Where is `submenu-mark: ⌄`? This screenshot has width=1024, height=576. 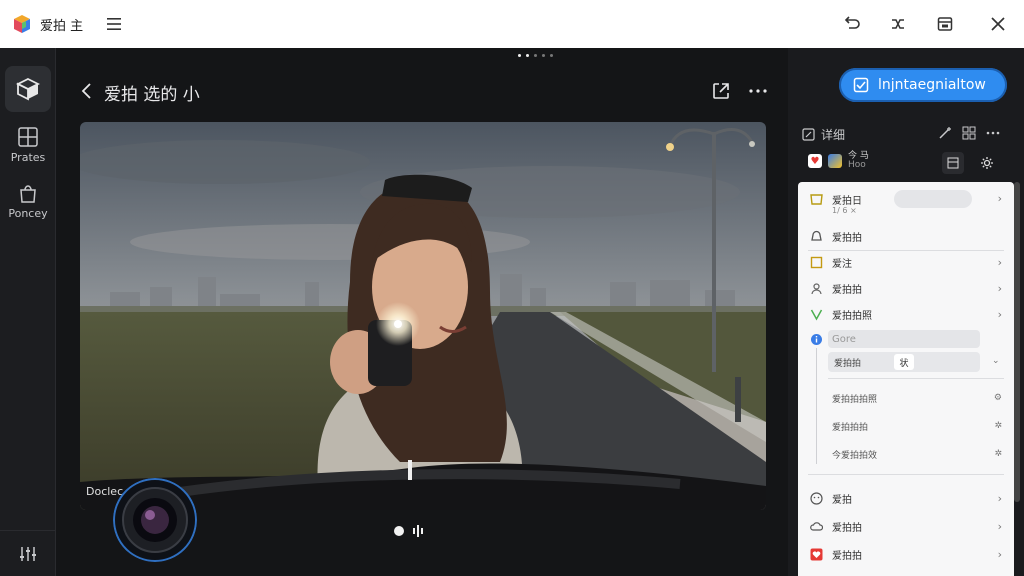
submenu-mark: ⌄ is located at coordinates (996, 361).